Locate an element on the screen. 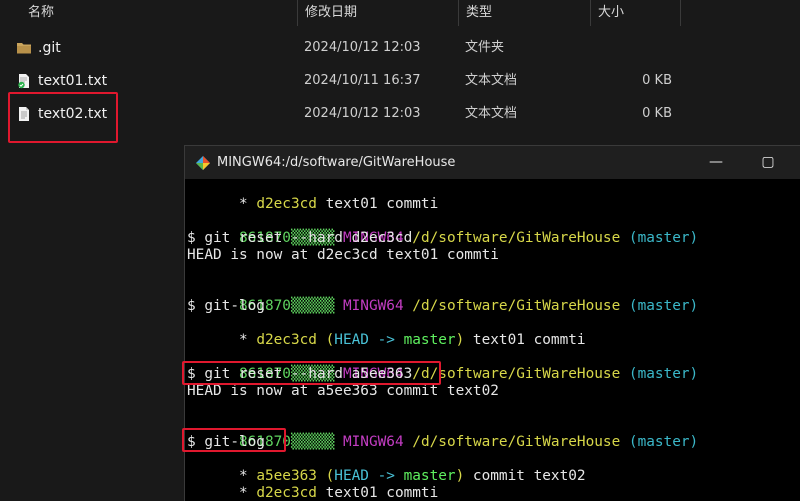 This screenshot has width=800, height=501. log-line: * d2ec3cd (HEAD -> master) text01 commti is located at coordinates (386, 331).